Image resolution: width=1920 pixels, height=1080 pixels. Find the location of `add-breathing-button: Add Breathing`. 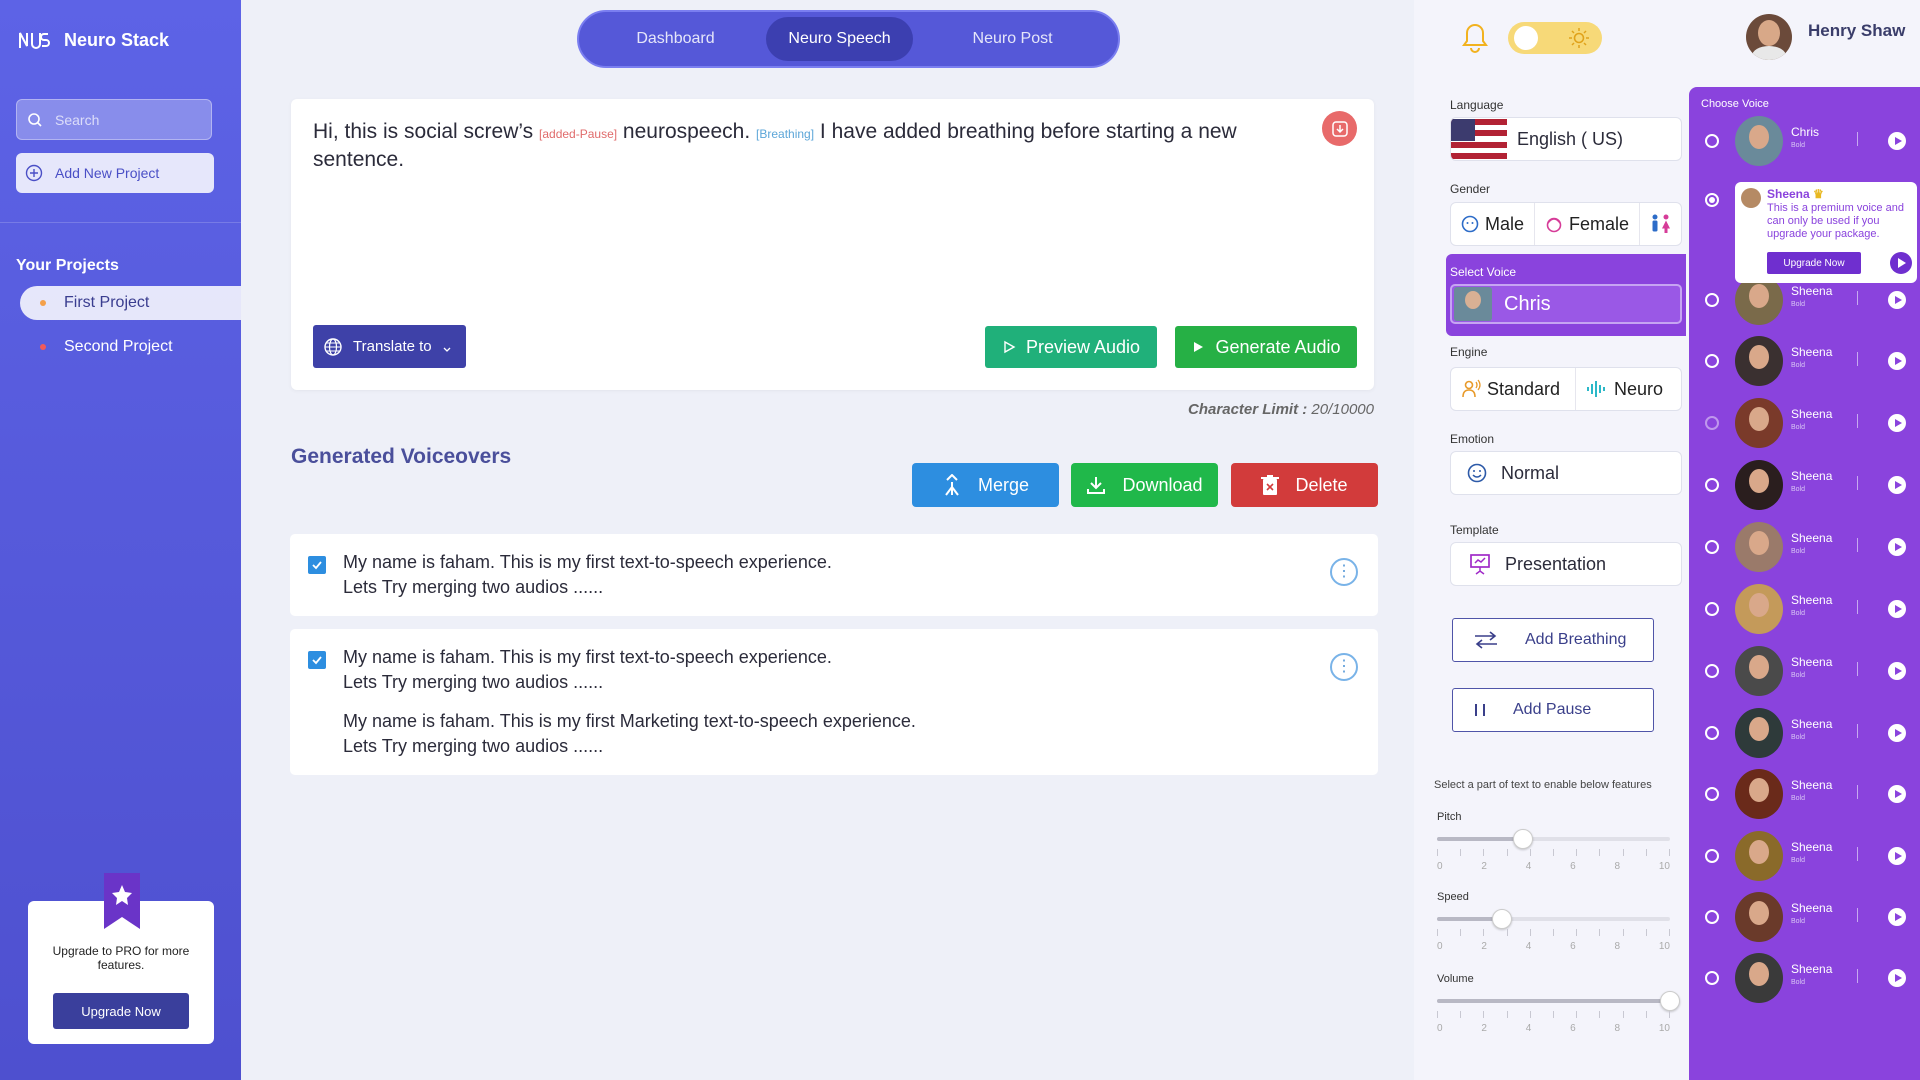

add-breathing-button: Add Breathing is located at coordinates (1553, 640).